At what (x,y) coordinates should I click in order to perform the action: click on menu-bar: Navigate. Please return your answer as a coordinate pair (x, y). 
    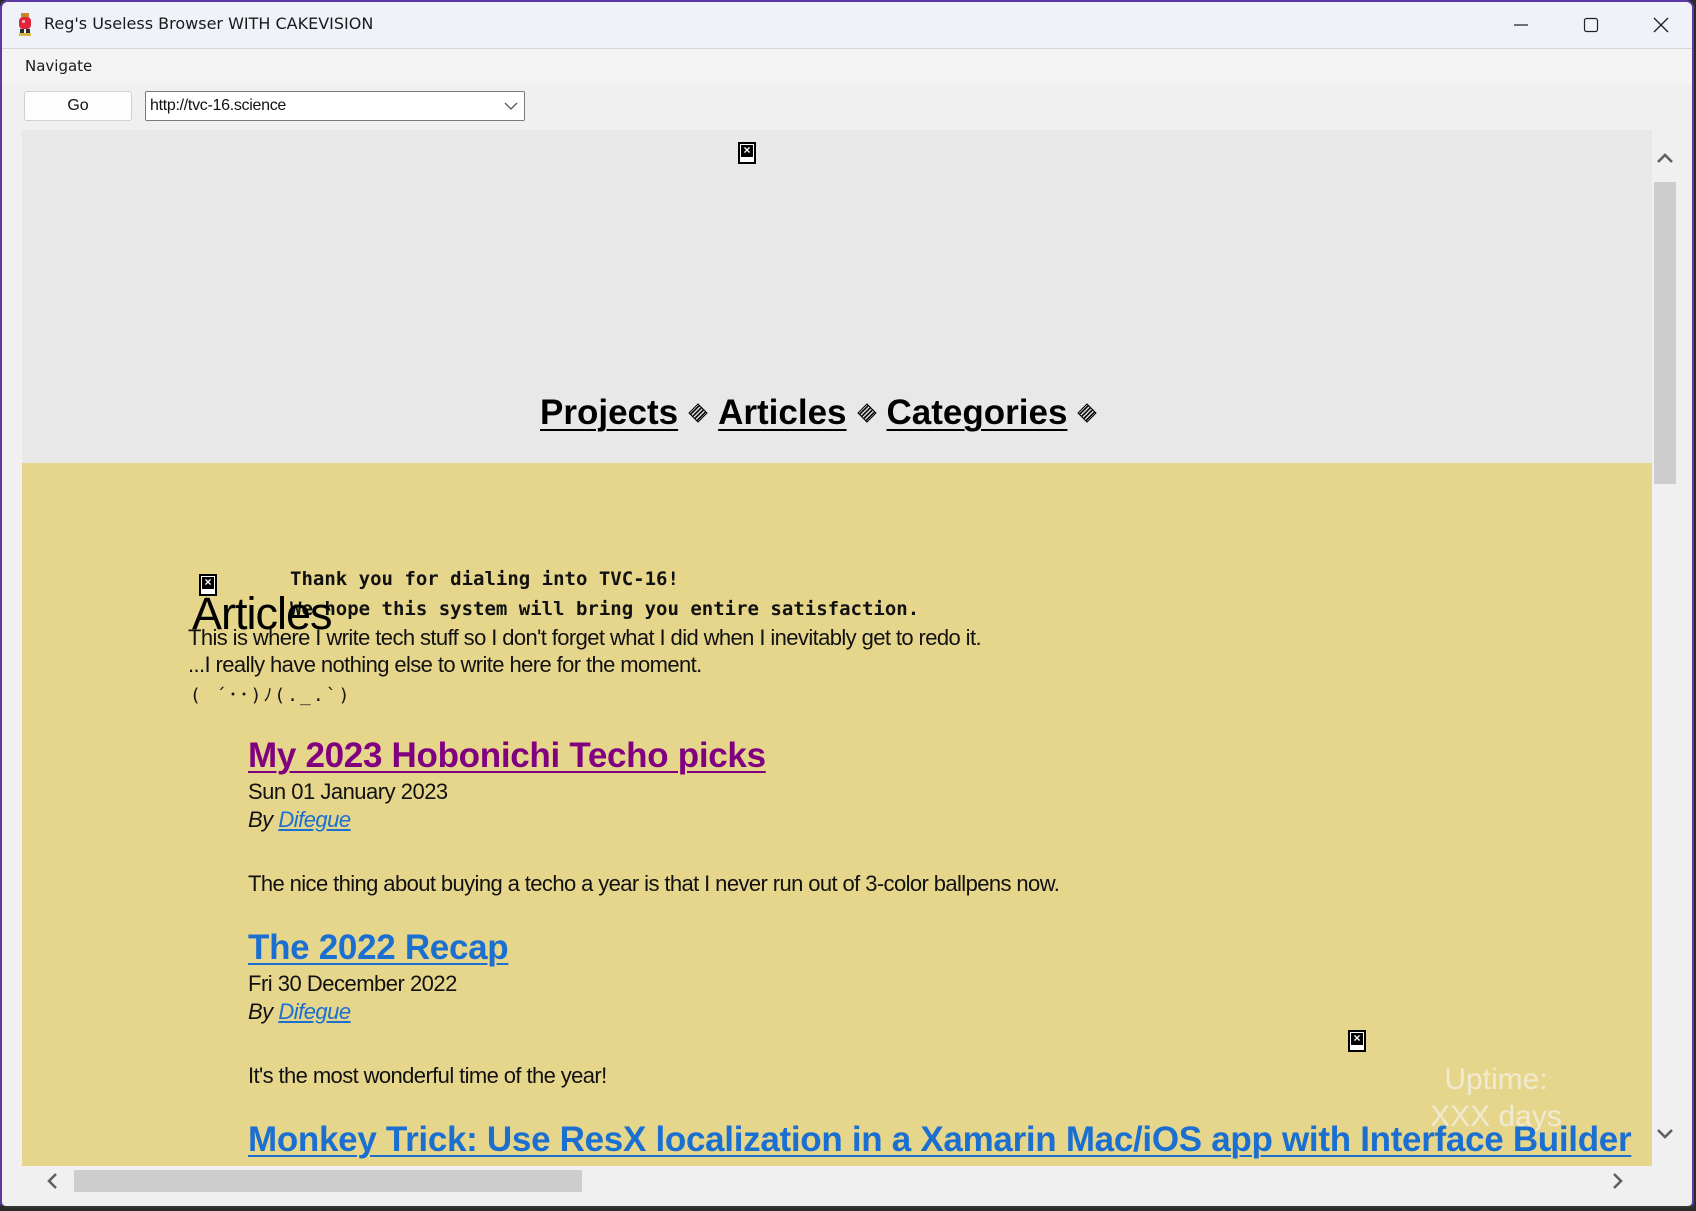
    Looking at the image, I should click on (847, 66).